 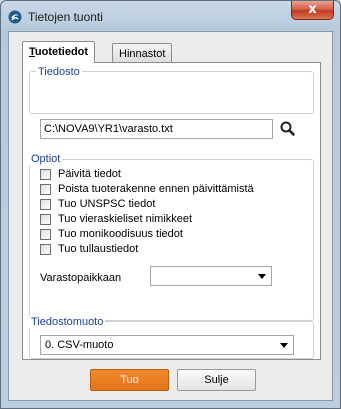 I want to click on close-button: Sulje, so click(x=216, y=380).